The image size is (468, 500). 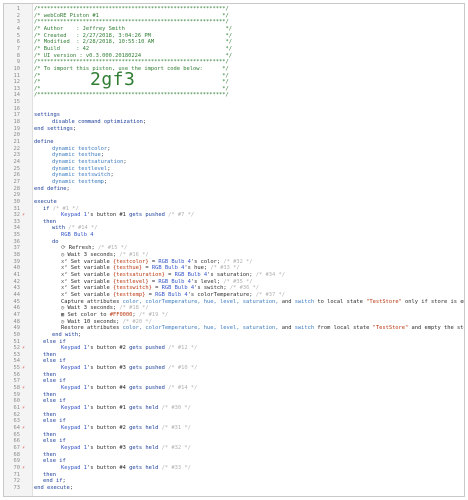 What do you see at coordinates (234, 49) in the screenshot?
I see `code-line: 7 /* Build : 42 */` at bounding box center [234, 49].